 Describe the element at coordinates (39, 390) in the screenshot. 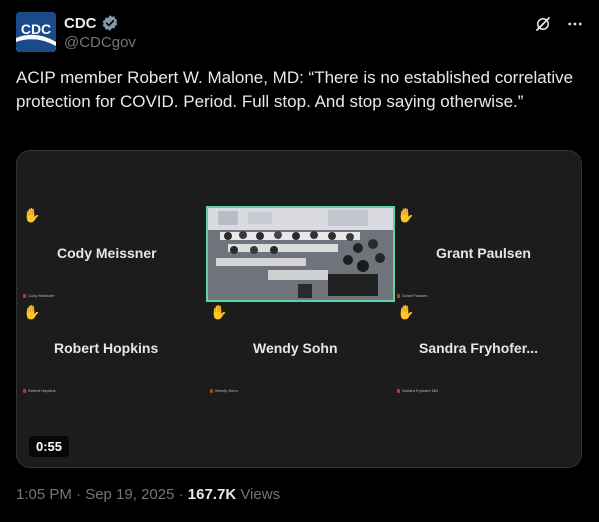

I see `participant-tag: Robert Hopkins` at that location.